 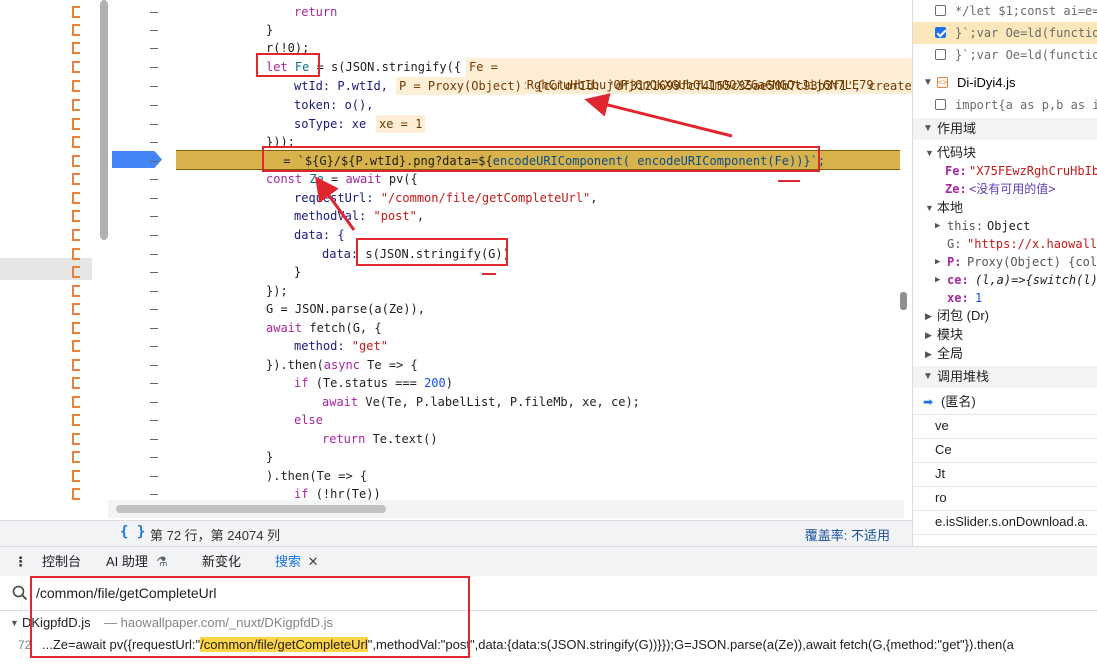 What do you see at coordinates (1005, 153) in the screenshot?
I see `scope-block: ▼ 代码块` at bounding box center [1005, 153].